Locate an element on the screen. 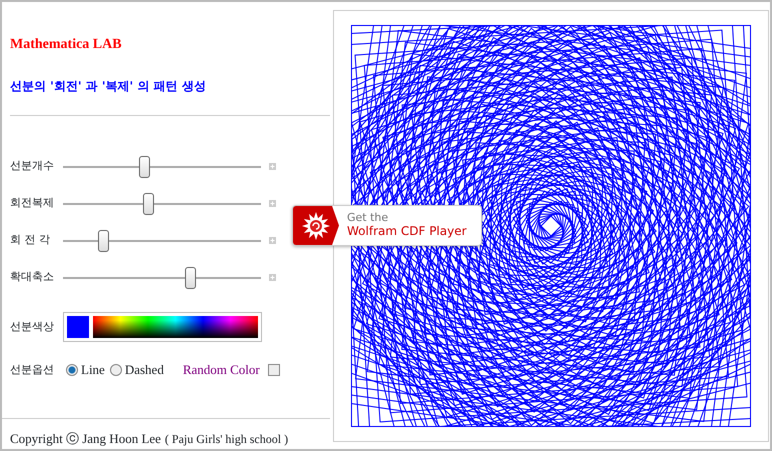 Image resolution: width=772 pixels, height=451 pixels. radio-label: Line is located at coordinates (93, 370).